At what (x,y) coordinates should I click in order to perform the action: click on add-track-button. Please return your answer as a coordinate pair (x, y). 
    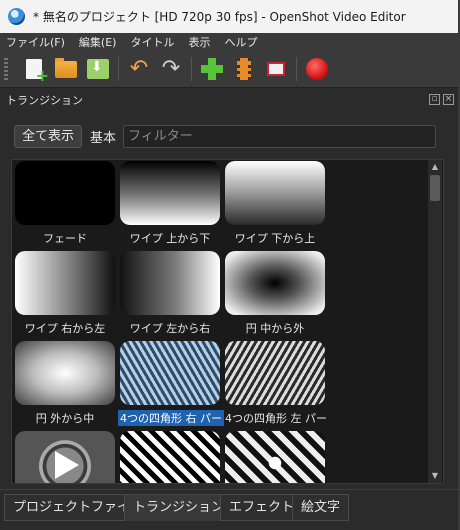
    Looking at the image, I should click on (244, 69).